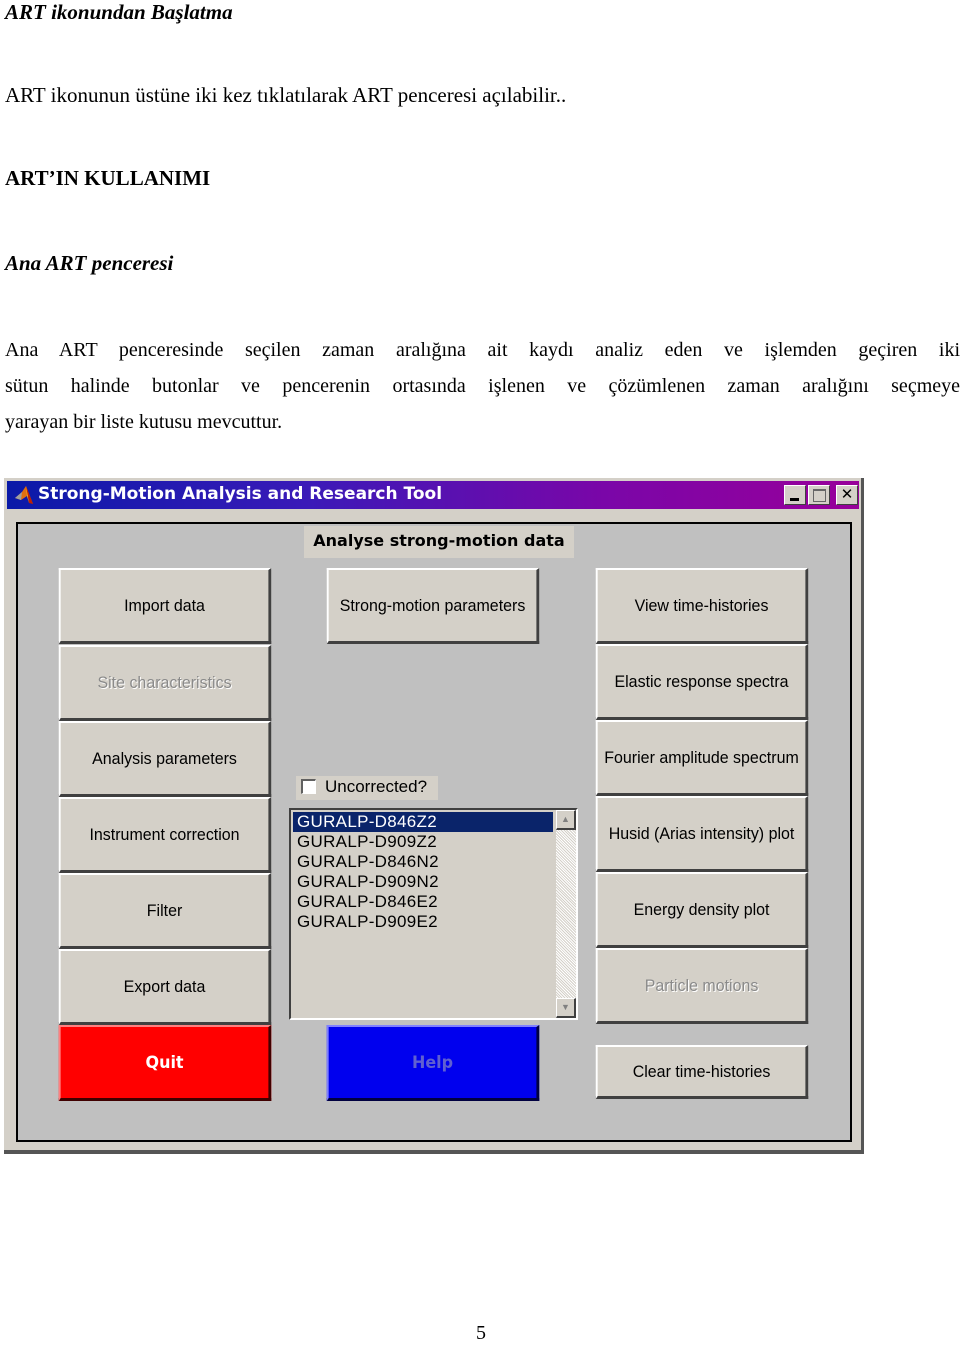 This screenshot has width=960, height=1346. I want to click on section-heading-usage: ART’IN KULLANIMI, so click(108, 178).